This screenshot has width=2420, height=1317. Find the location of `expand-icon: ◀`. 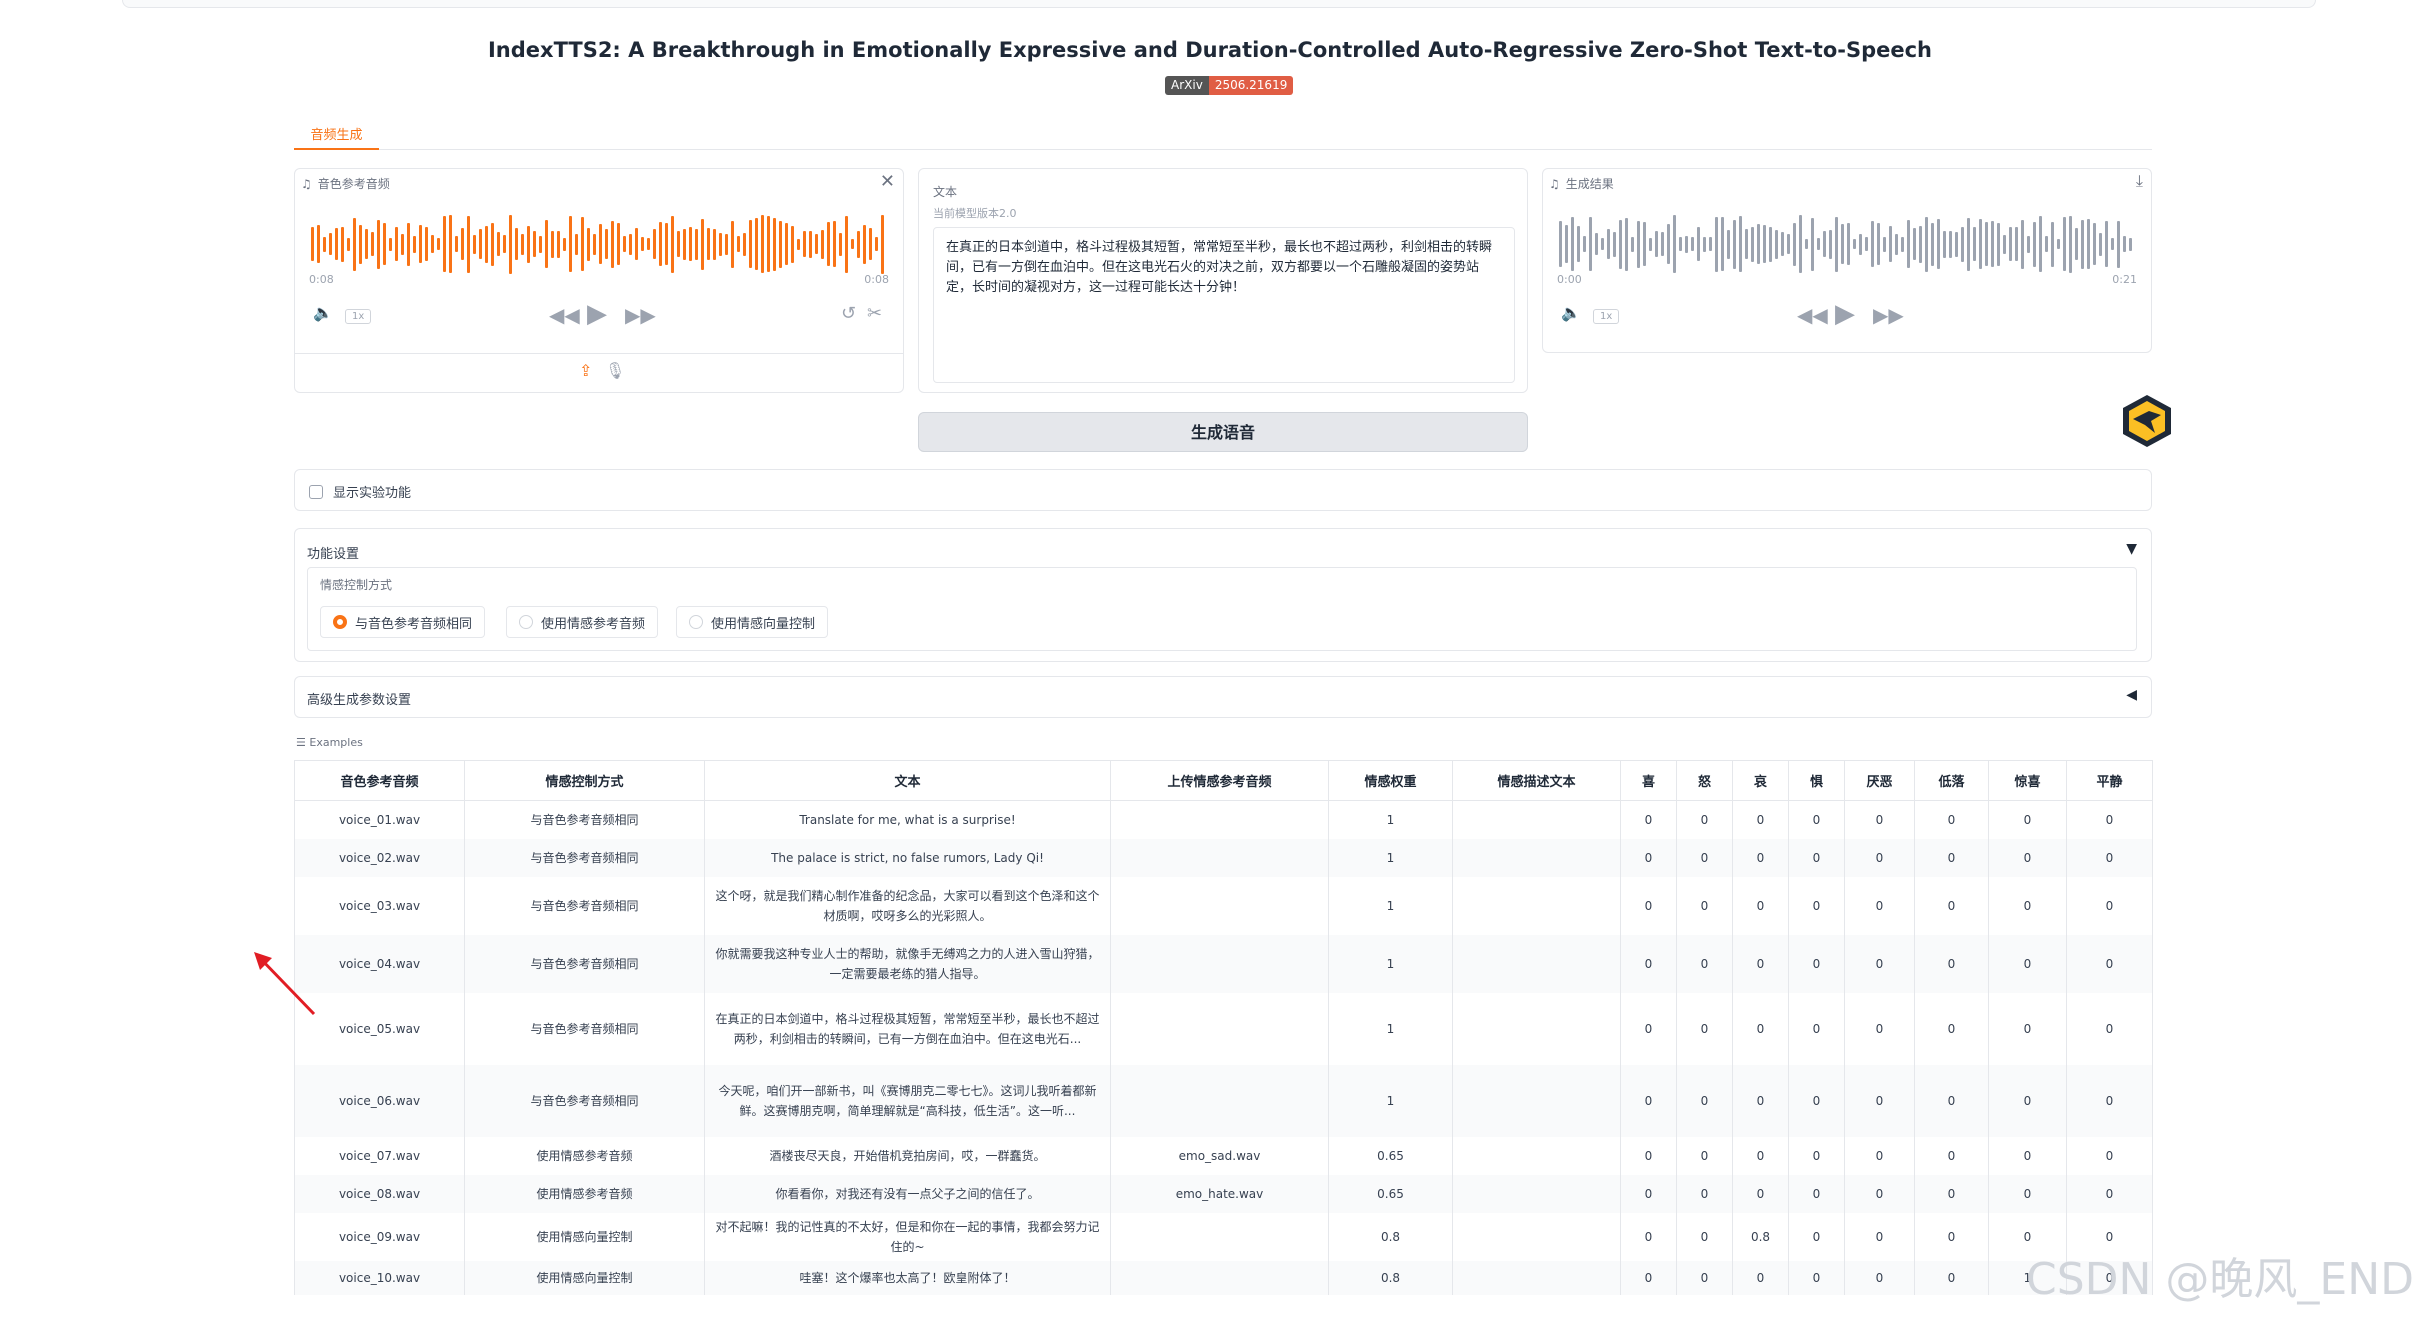

expand-icon: ◀ is located at coordinates (2131, 695).